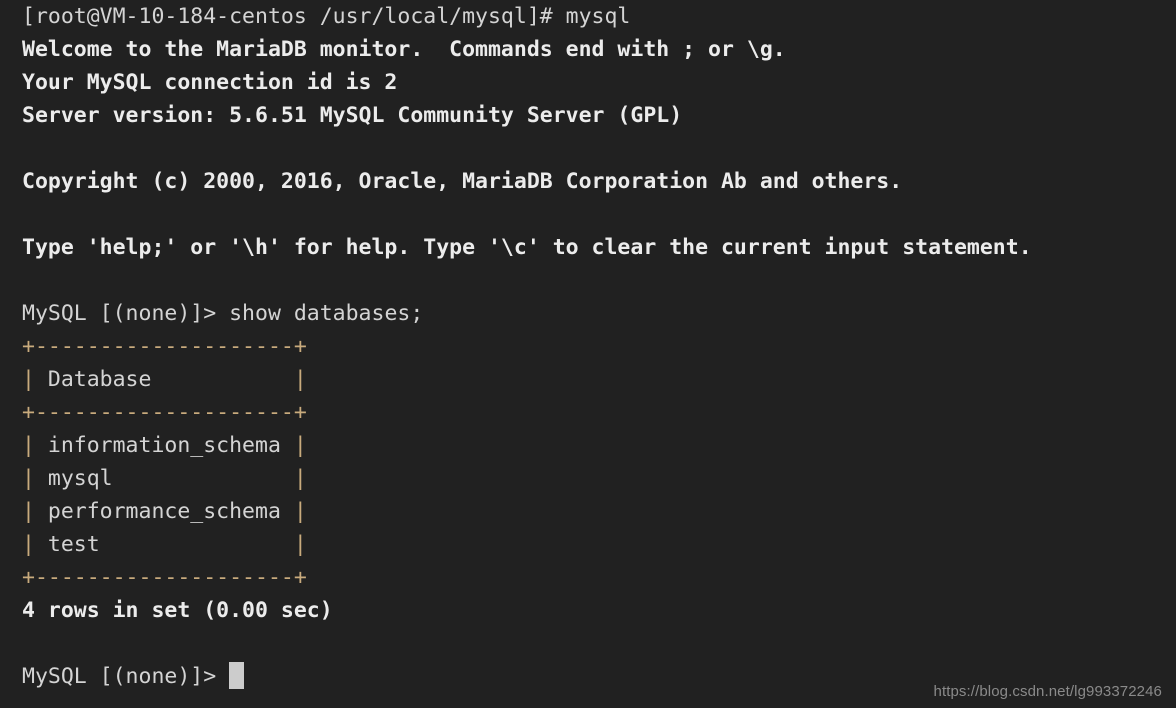 The height and width of the screenshot is (708, 1176). What do you see at coordinates (164, 445) in the screenshot?
I see `table-row: | information_schema |` at bounding box center [164, 445].